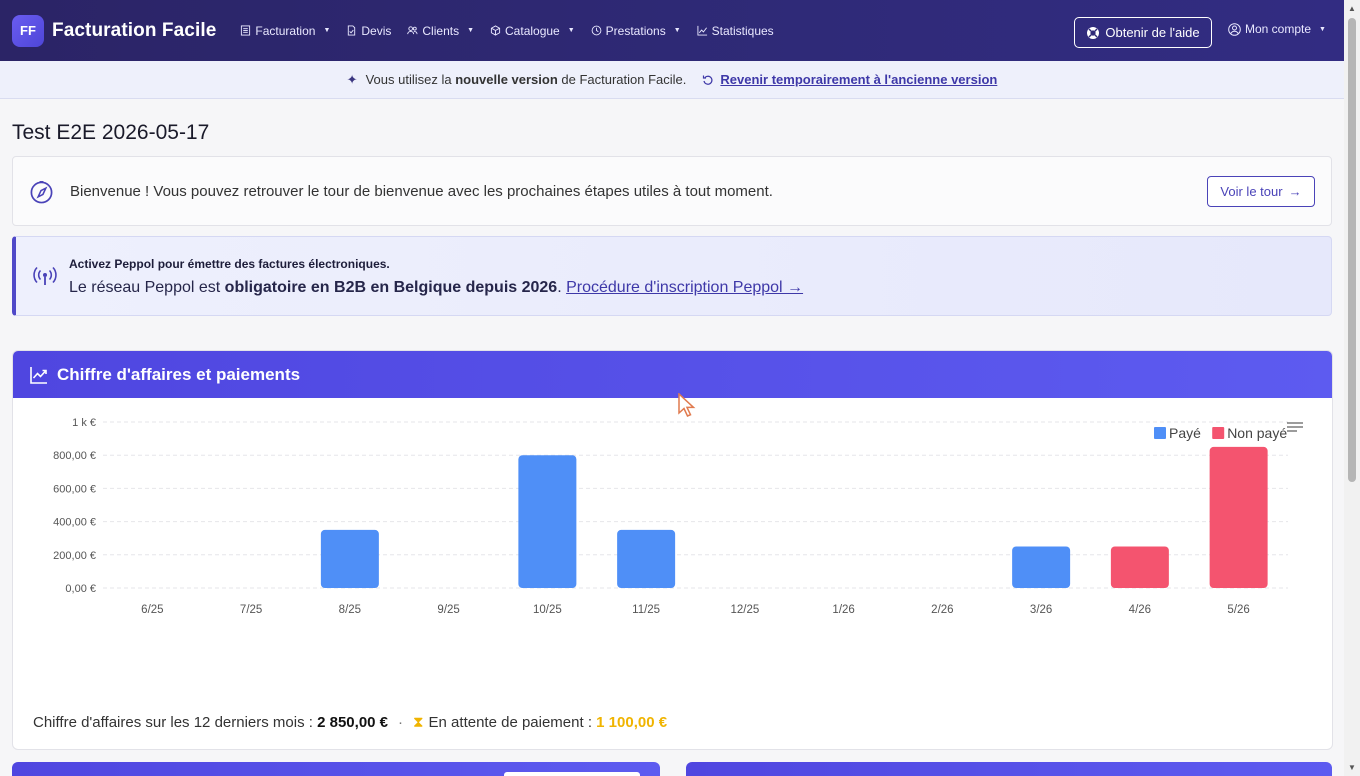  Describe the element at coordinates (350, 610) in the screenshot. I see `x-tick-label: 8/25` at that location.